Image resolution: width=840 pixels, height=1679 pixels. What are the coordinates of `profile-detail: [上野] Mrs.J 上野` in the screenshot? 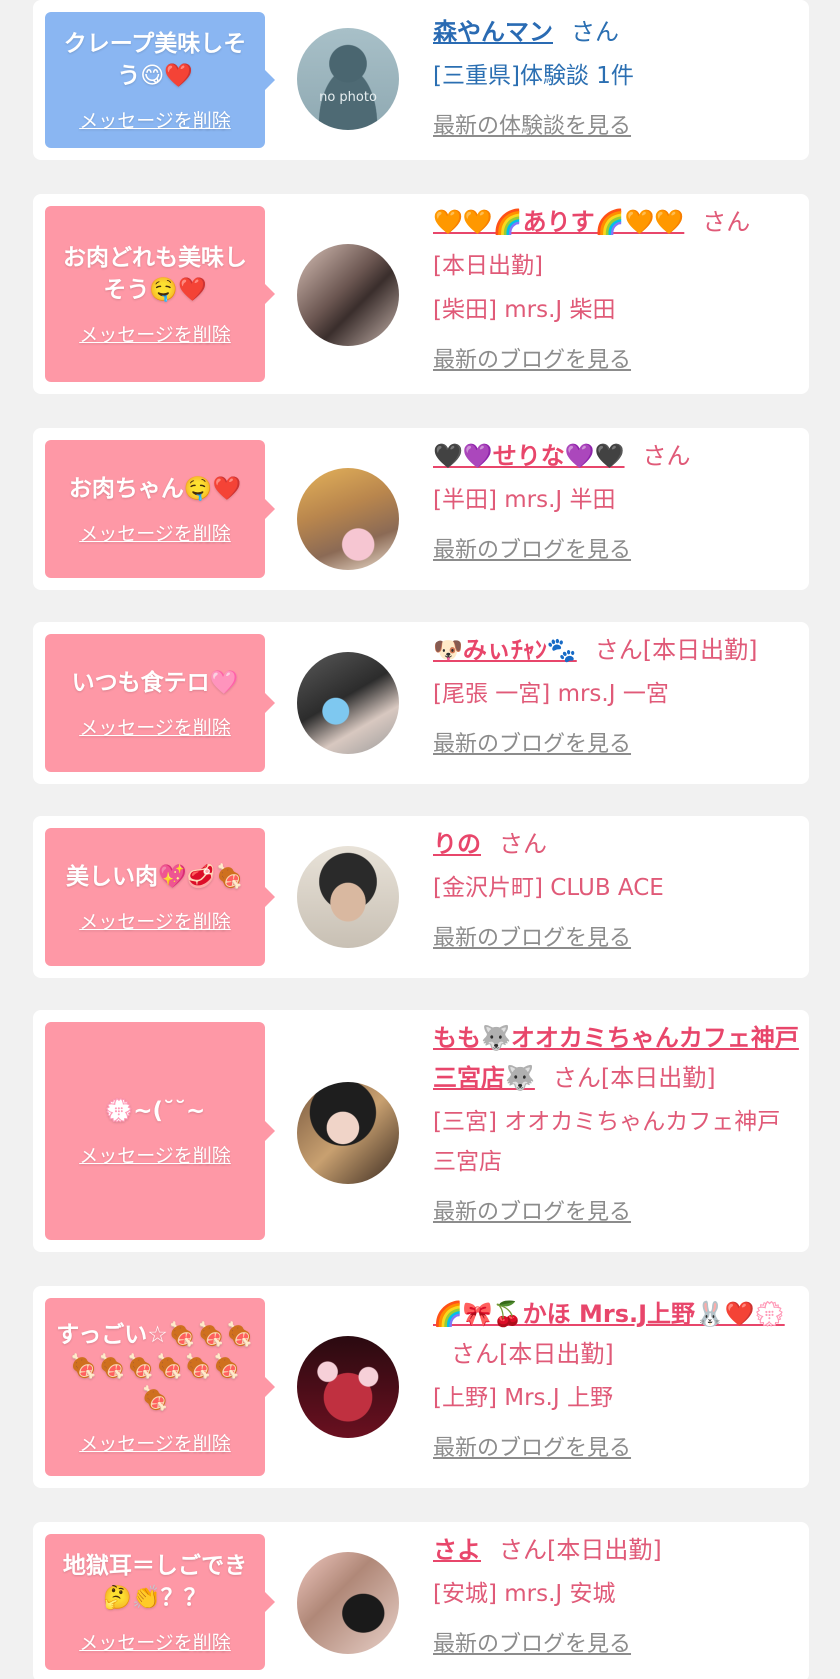 It's located at (523, 1398).